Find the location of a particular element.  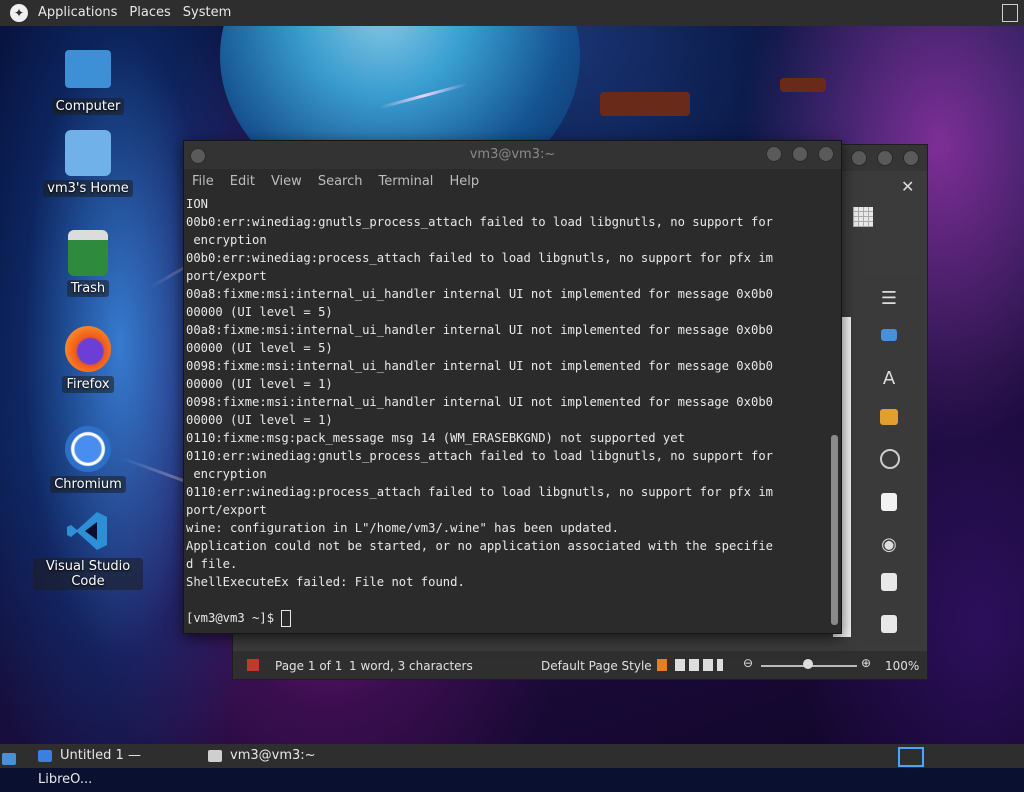

desktop-icon-label: Trash is located at coordinates (88, 288).